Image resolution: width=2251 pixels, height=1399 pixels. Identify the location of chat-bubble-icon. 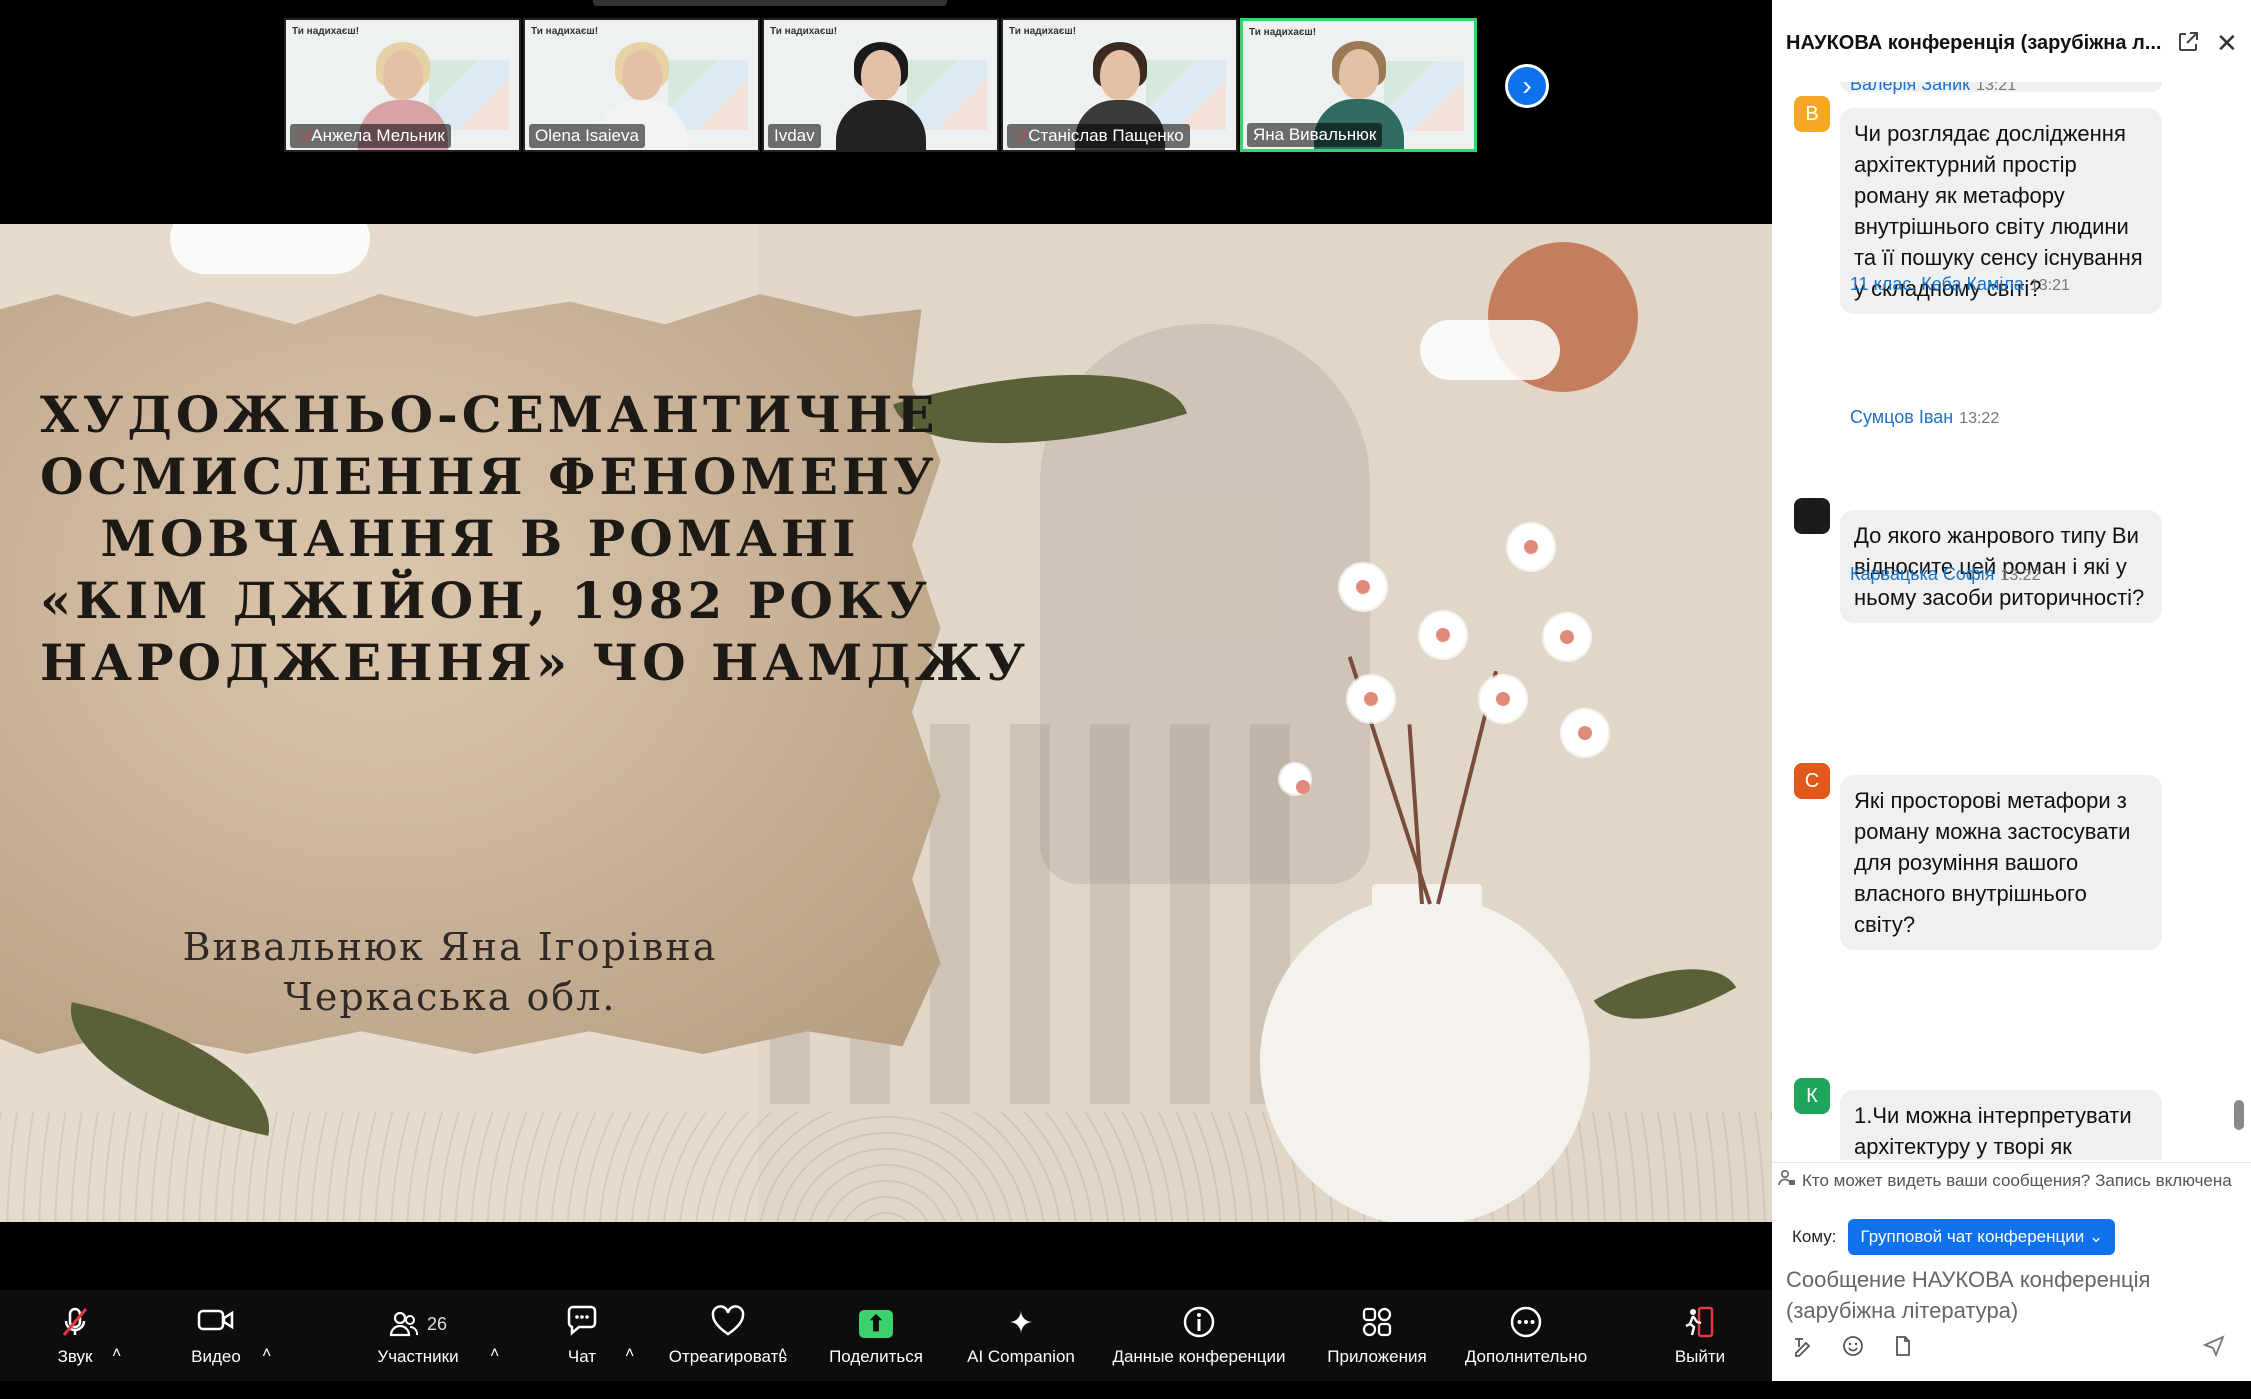
(582, 1324).